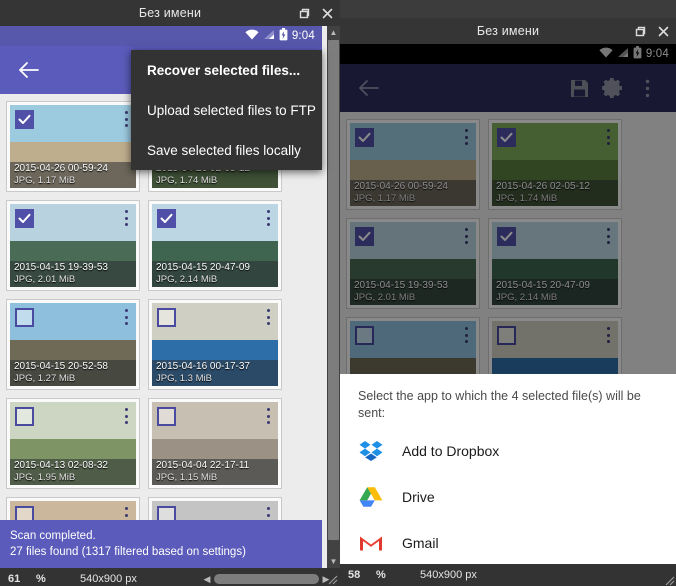 This screenshot has width=676, height=586. I want to click on file-thumbnail: 2015-04-15 19-39-53 JPG, 2.01 MiB, so click(73, 245).